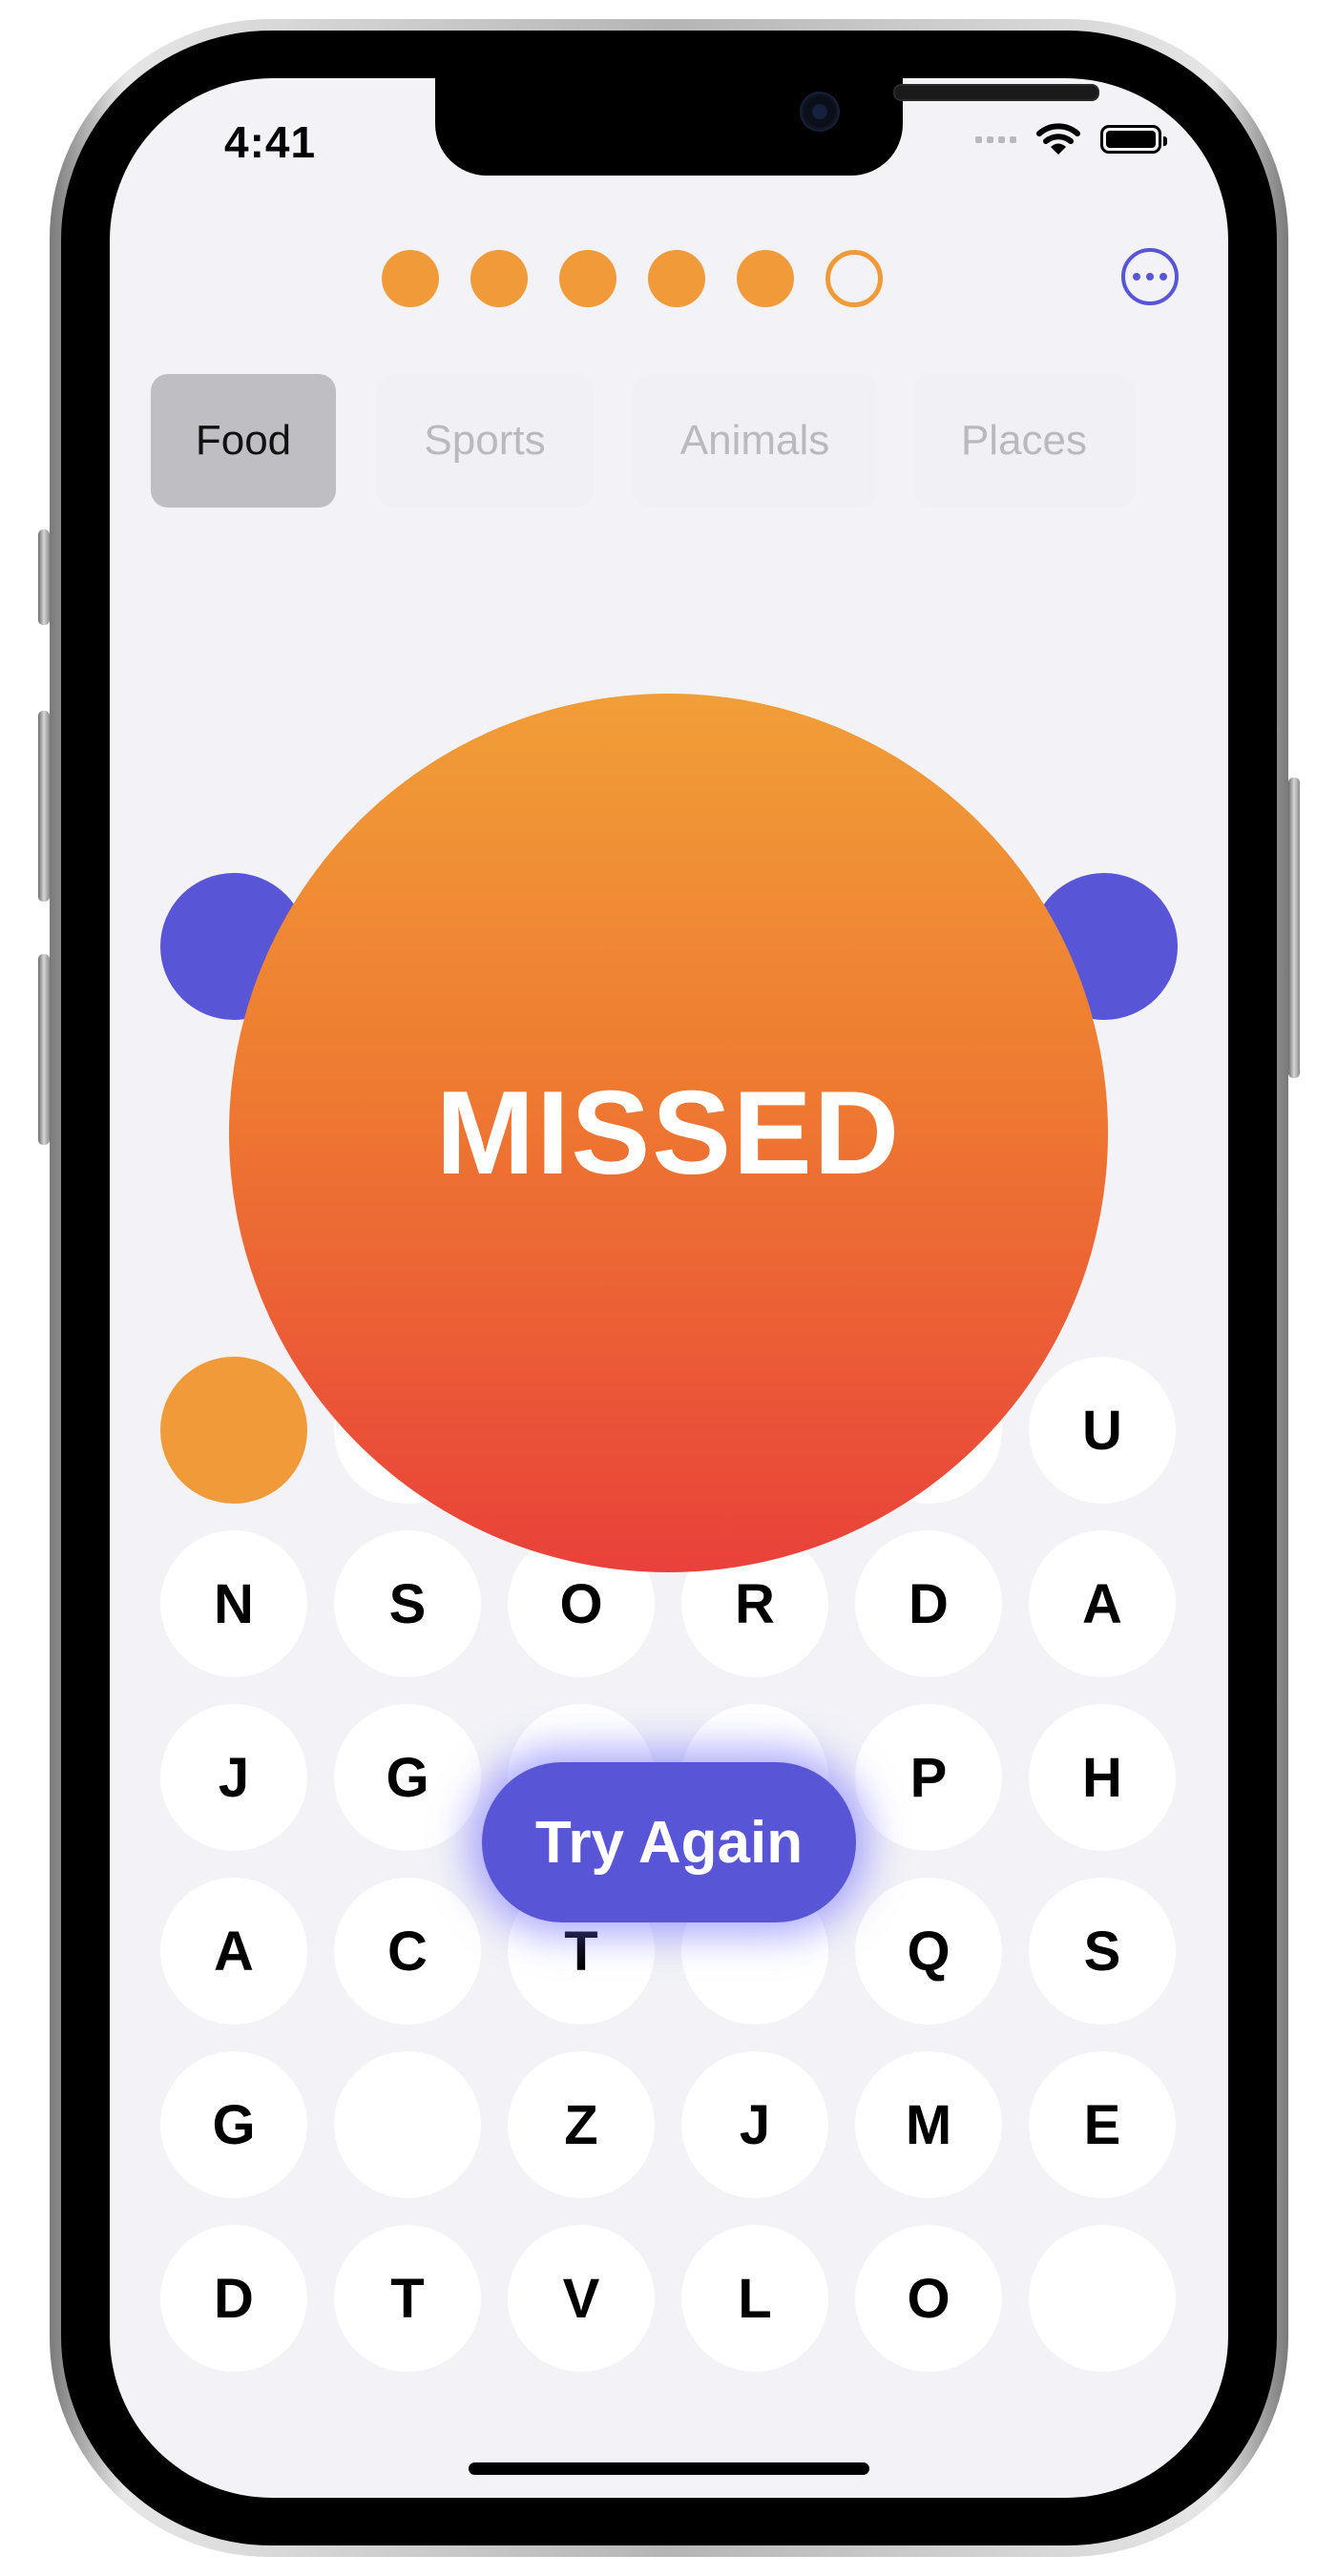 This screenshot has width=1337, height=2576. What do you see at coordinates (407, 1951) in the screenshot?
I see `letter-cell: C` at bounding box center [407, 1951].